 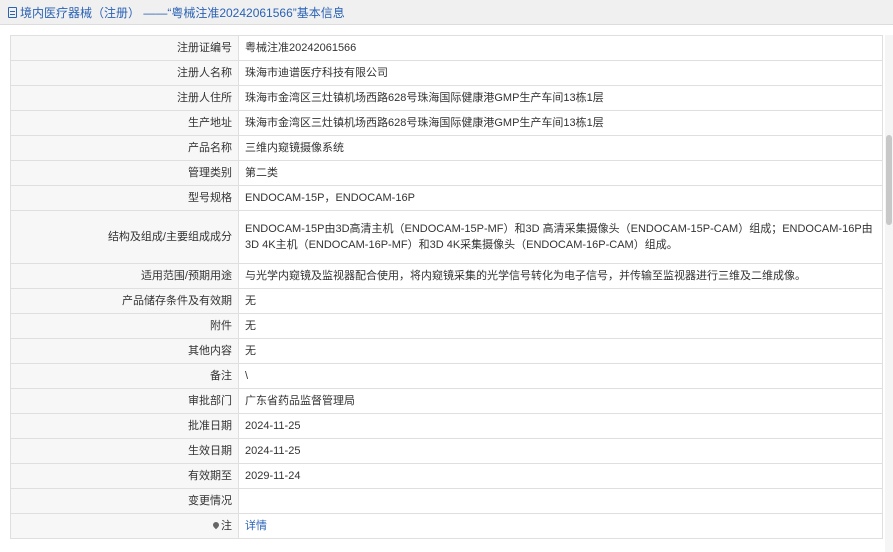 I want to click on table-row: 有效期至 2029-11-24, so click(x=446, y=476).